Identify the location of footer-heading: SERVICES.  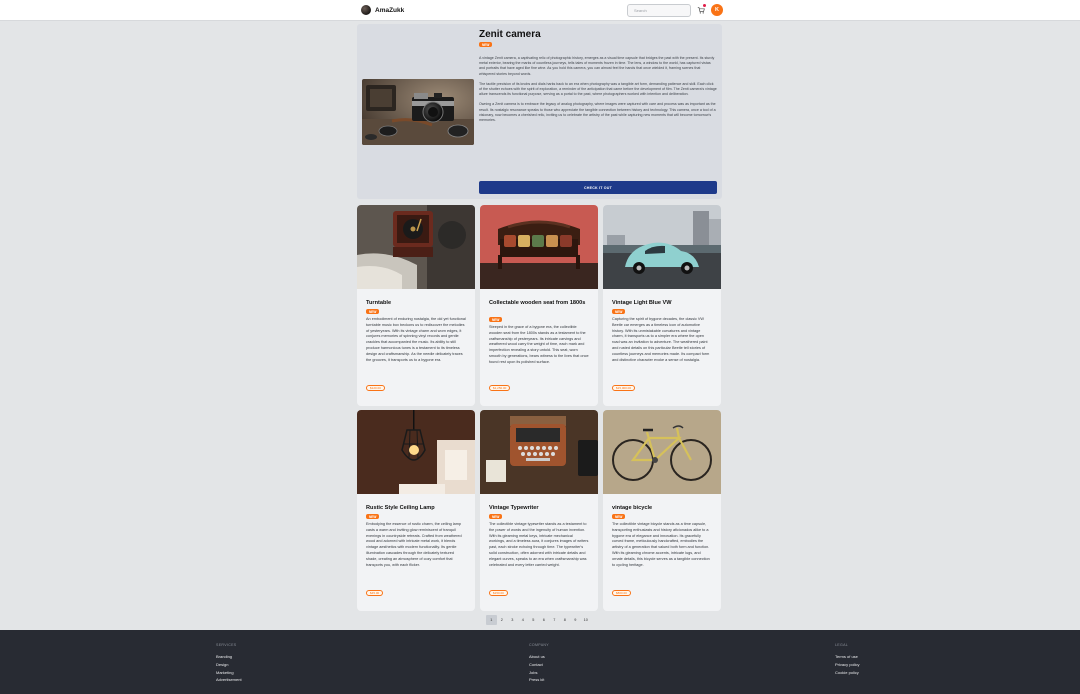
(226, 645).